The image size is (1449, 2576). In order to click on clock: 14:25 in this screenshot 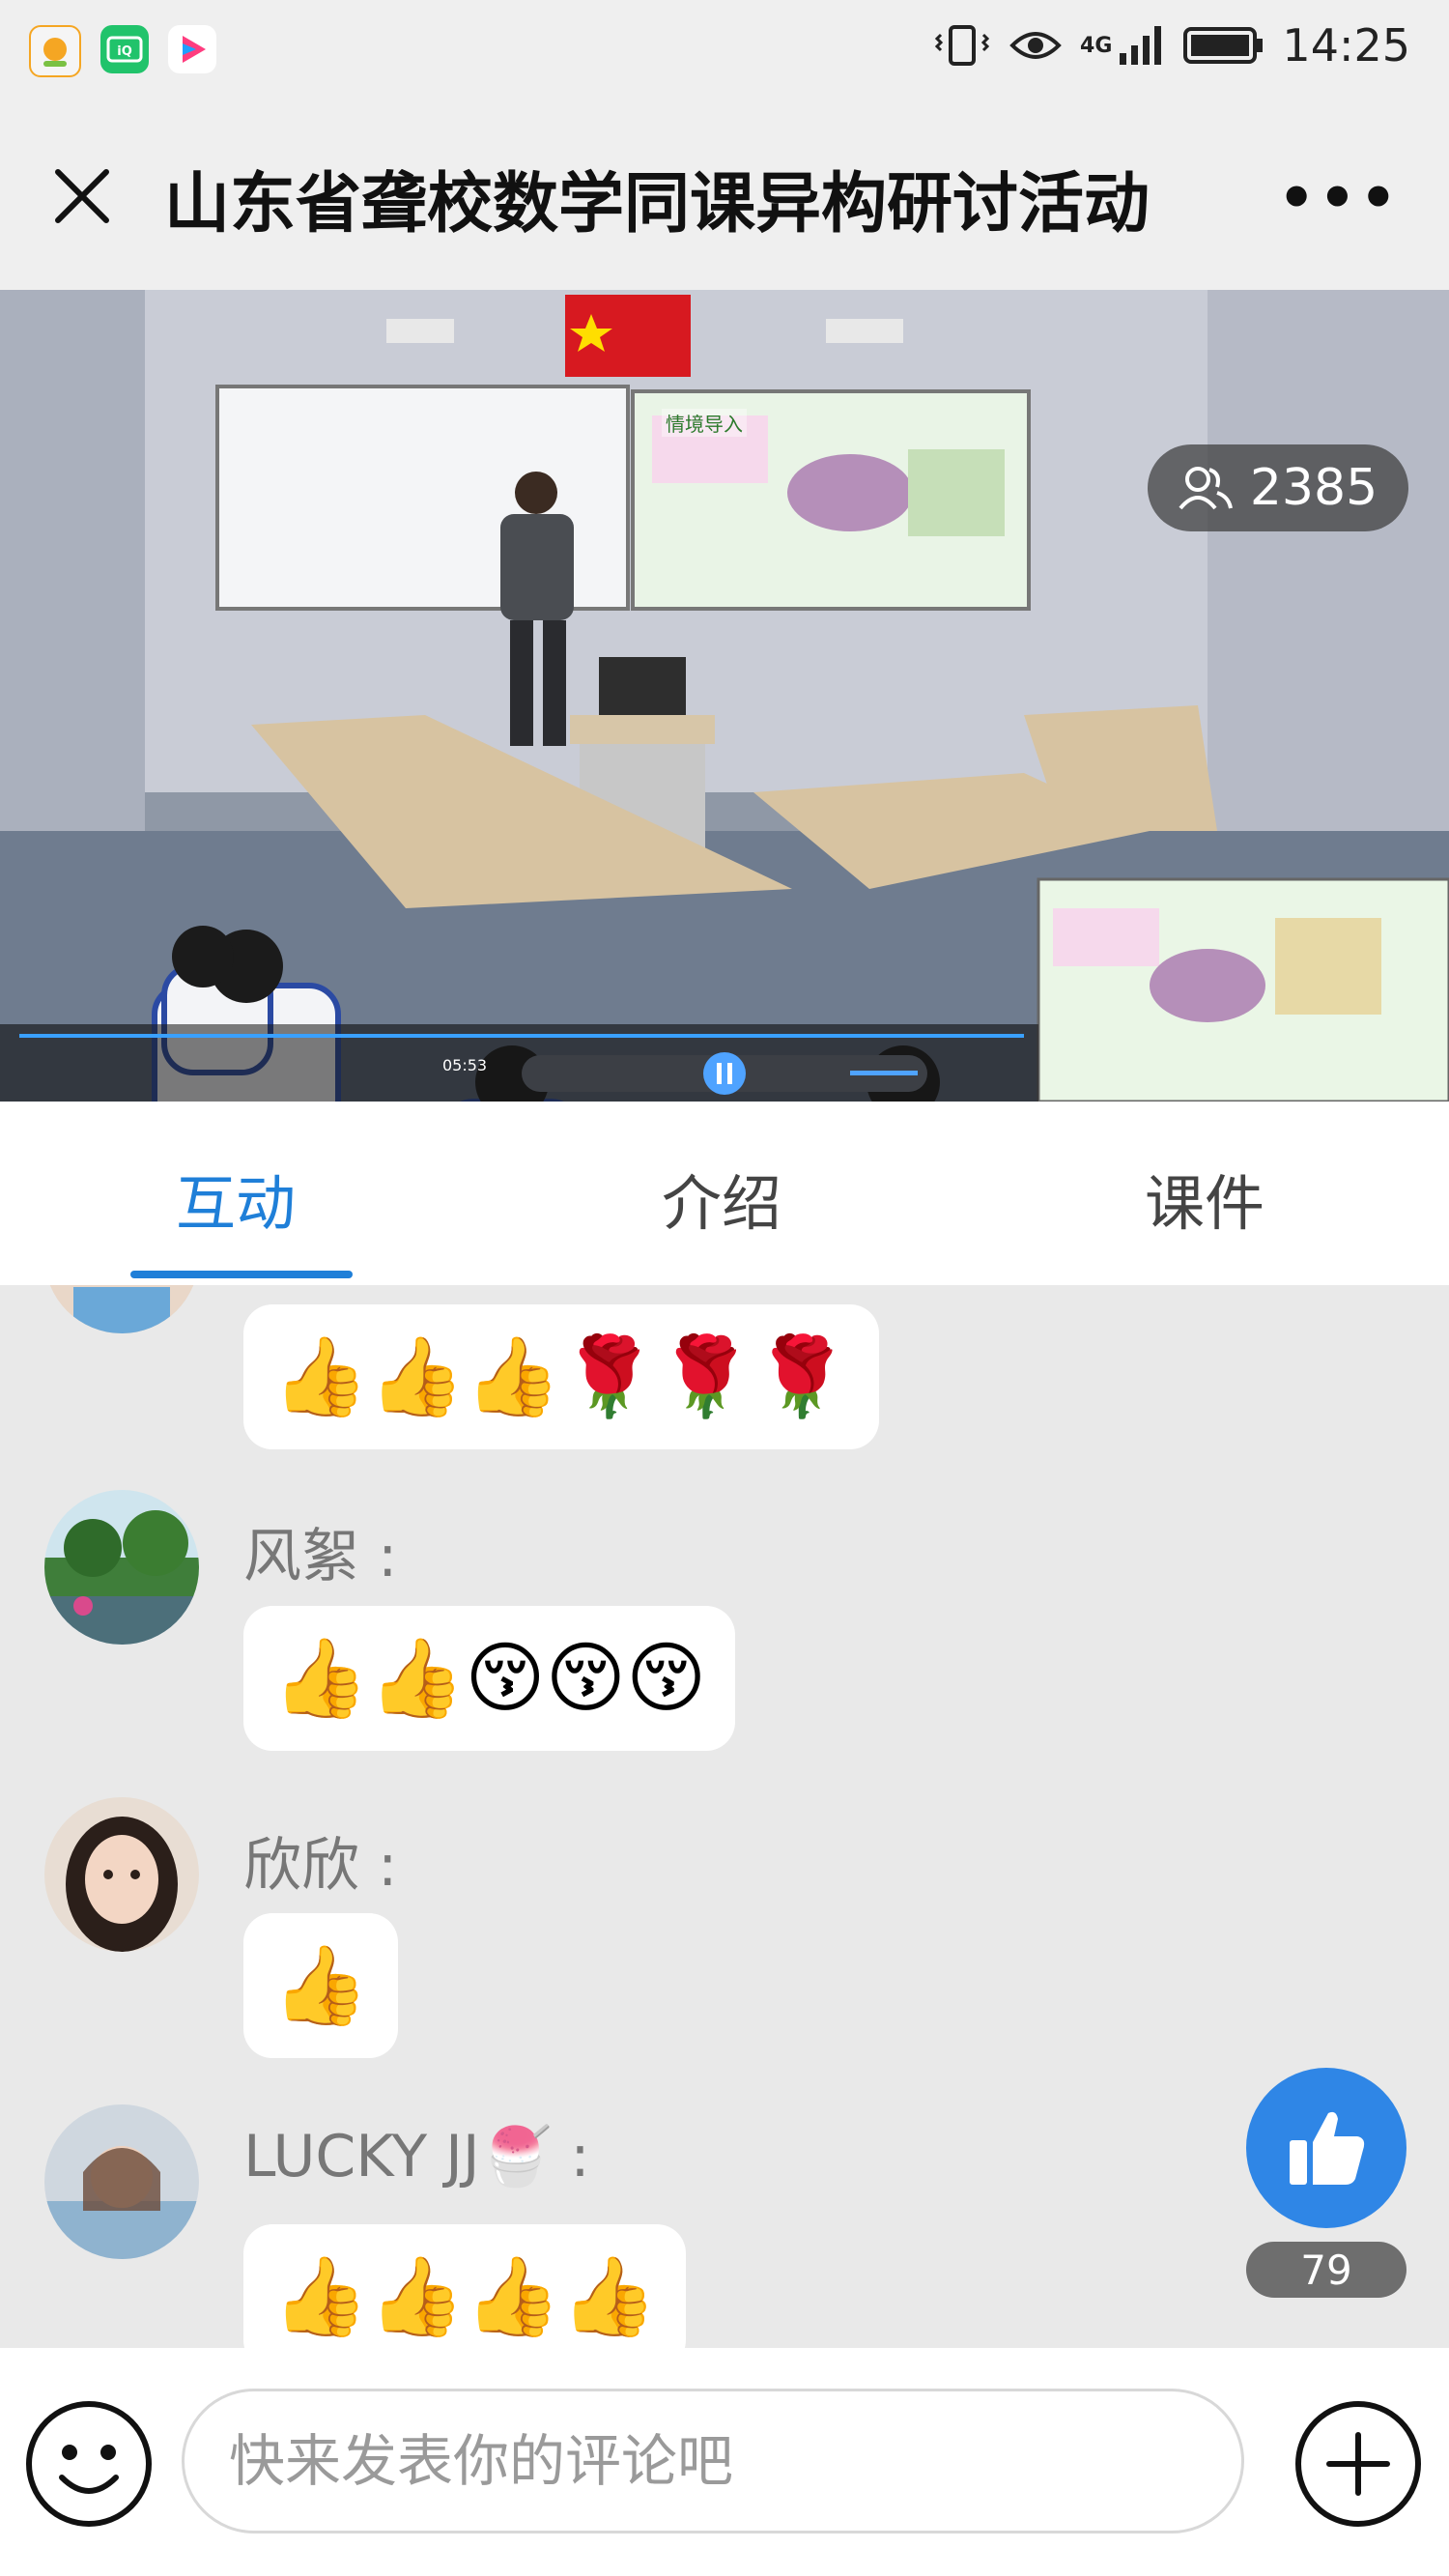, I will do `click(1346, 46)`.